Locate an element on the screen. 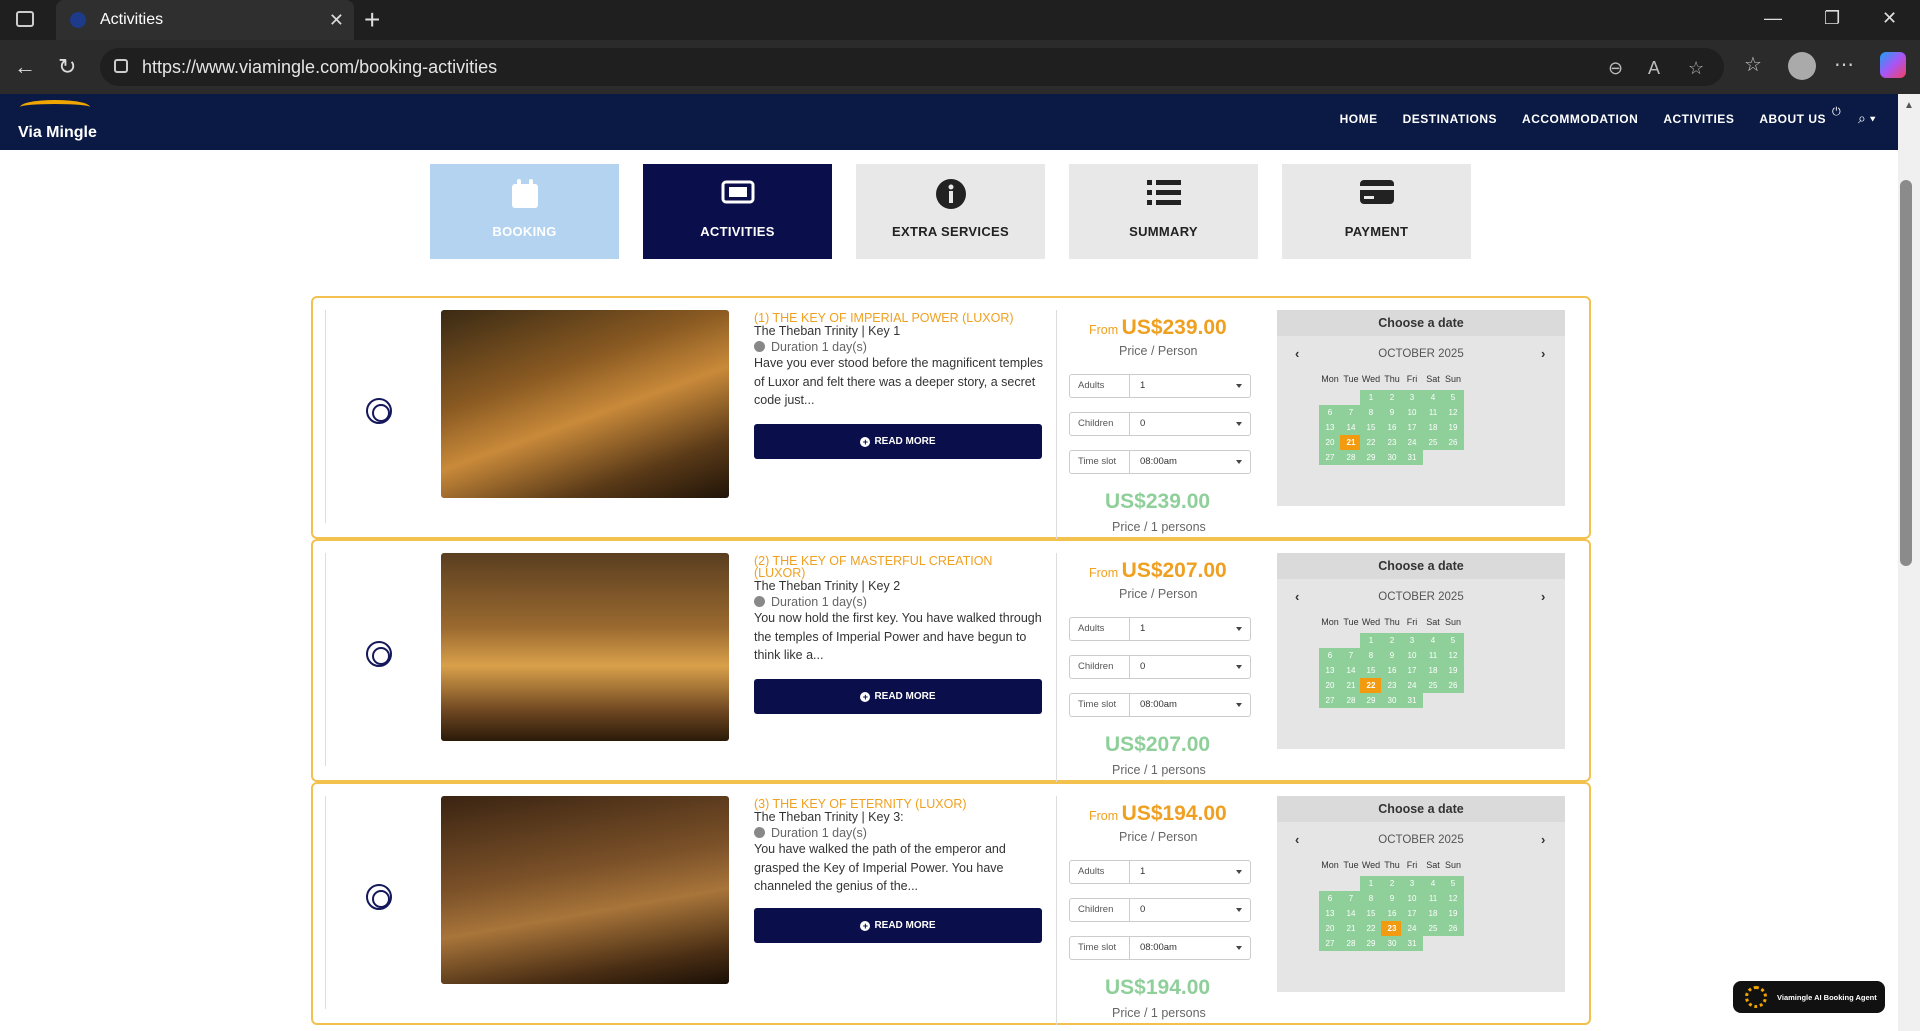  browser-tab: Activities ✕ is located at coordinates (205, 20).